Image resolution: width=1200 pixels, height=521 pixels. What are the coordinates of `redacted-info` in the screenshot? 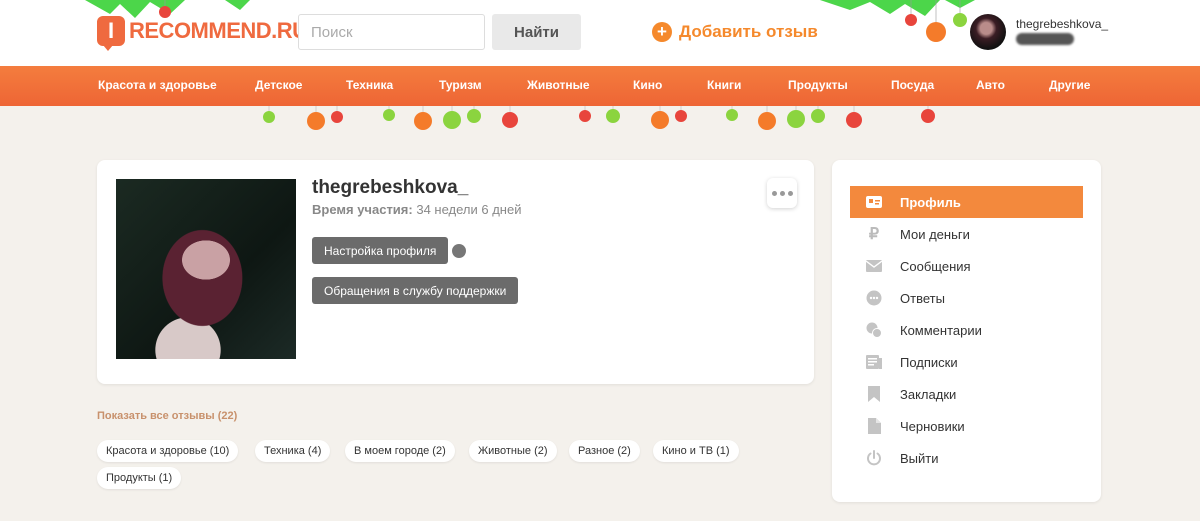 It's located at (1045, 39).